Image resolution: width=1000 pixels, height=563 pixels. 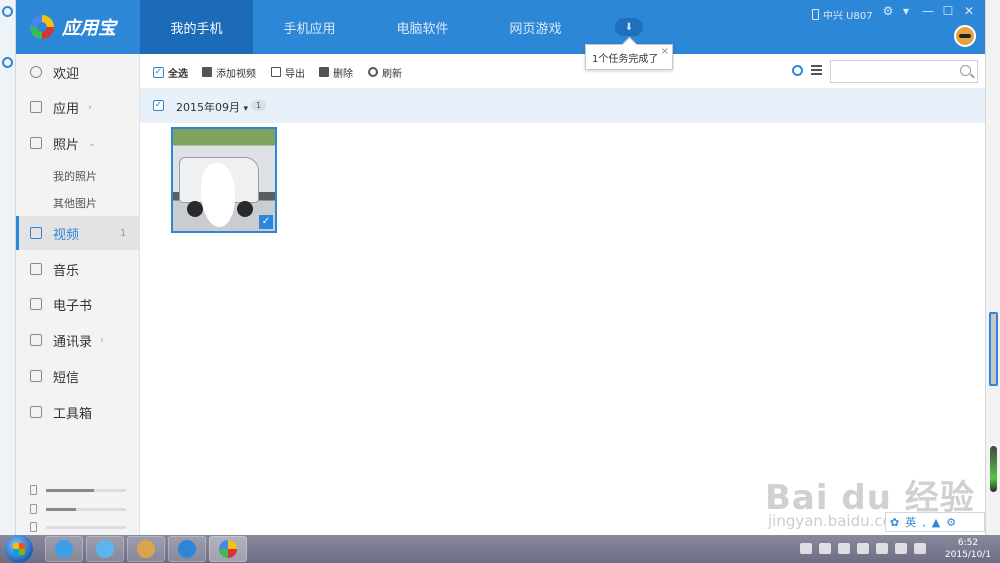 What do you see at coordinates (969, 11) in the screenshot?
I see `close-button: ✕` at bounding box center [969, 11].